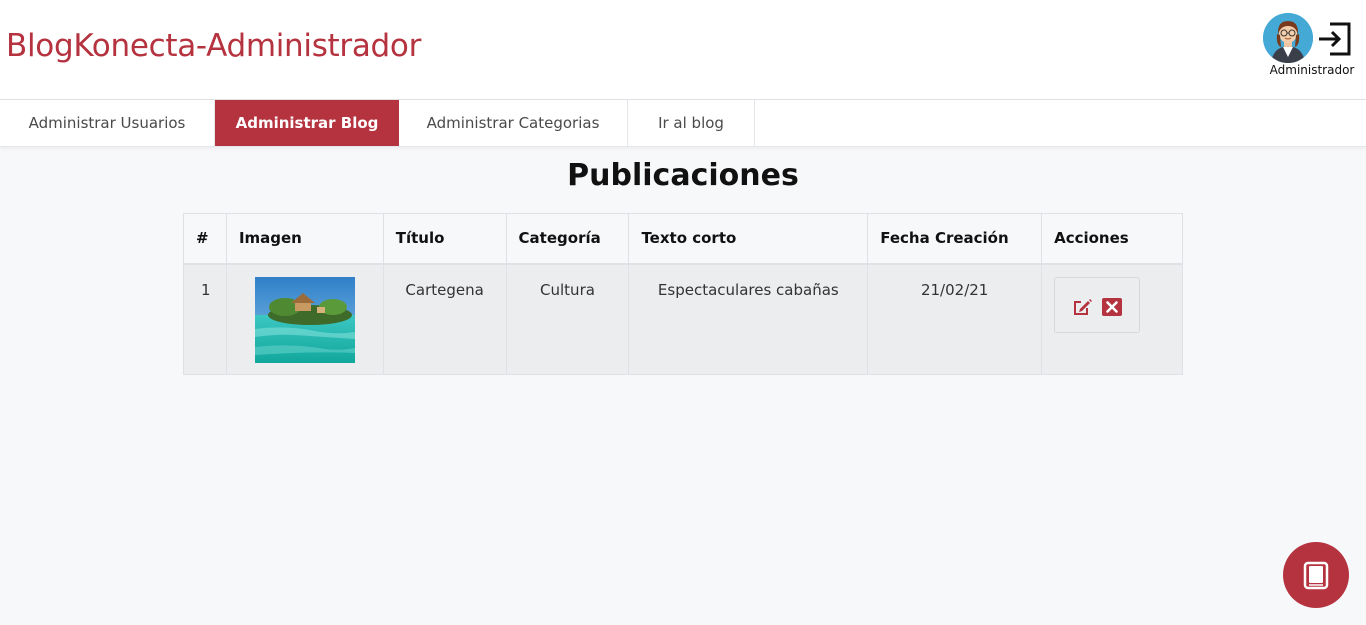 The width and height of the screenshot is (1366, 625). What do you see at coordinates (955, 239) in the screenshot?
I see `column-header-created-date: Fecha Creación` at bounding box center [955, 239].